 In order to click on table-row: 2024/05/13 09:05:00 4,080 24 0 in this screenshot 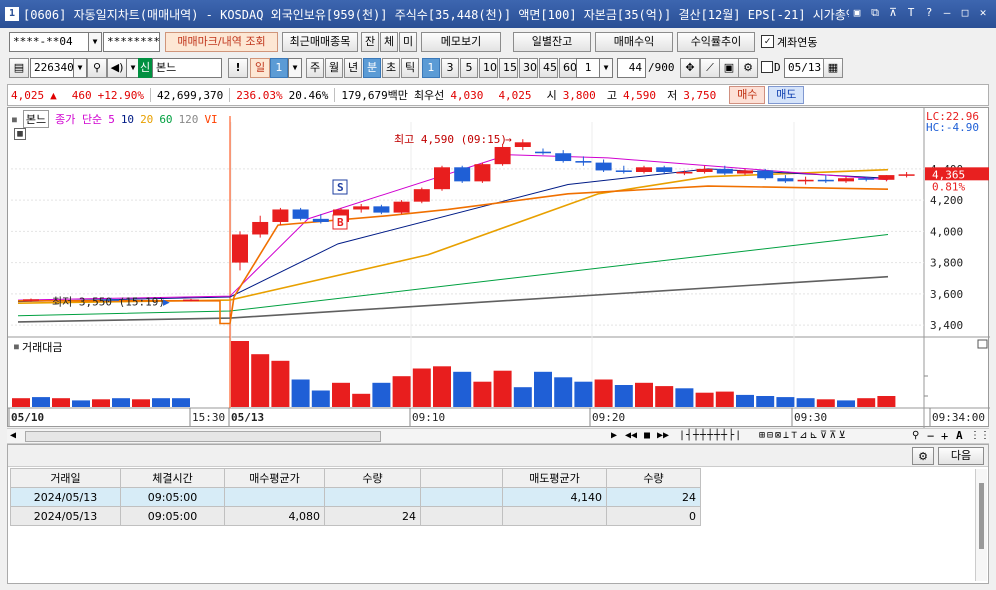, I will do `click(355, 516)`.